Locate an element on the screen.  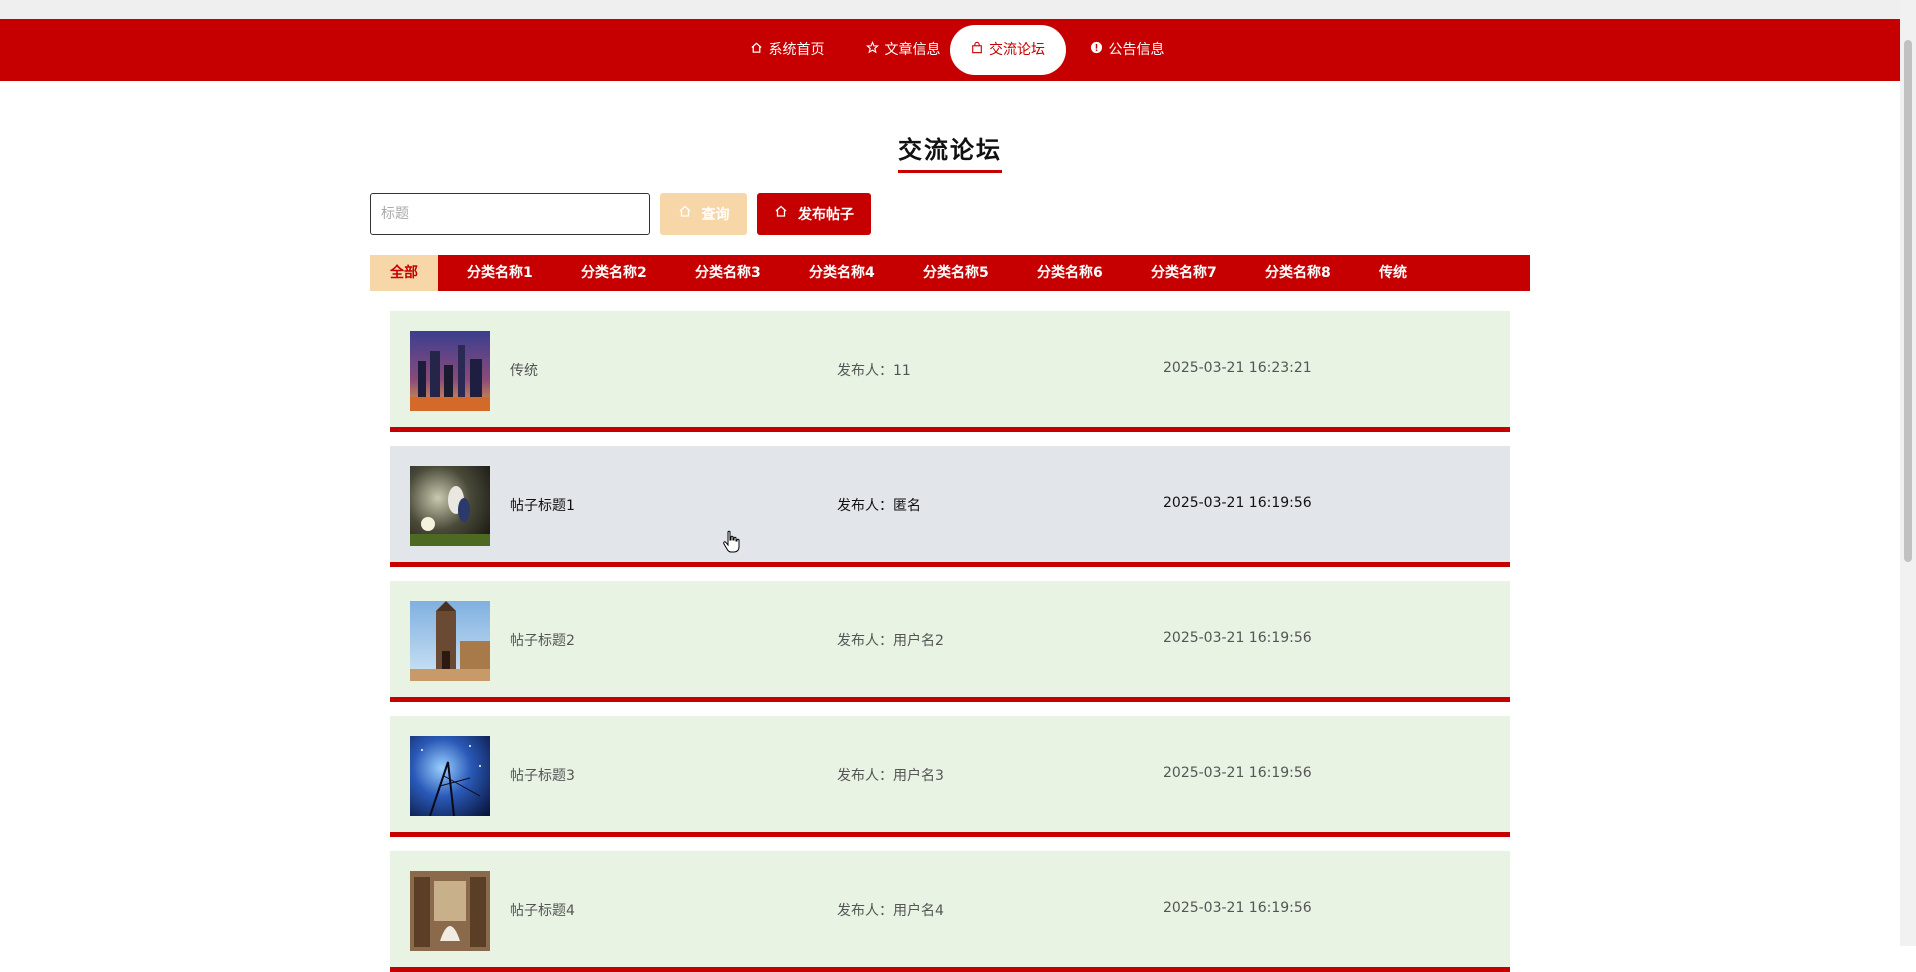
top-navigation: 系统首页 文章信息 交流论坛 公告信息 is located at coordinates (950, 50).